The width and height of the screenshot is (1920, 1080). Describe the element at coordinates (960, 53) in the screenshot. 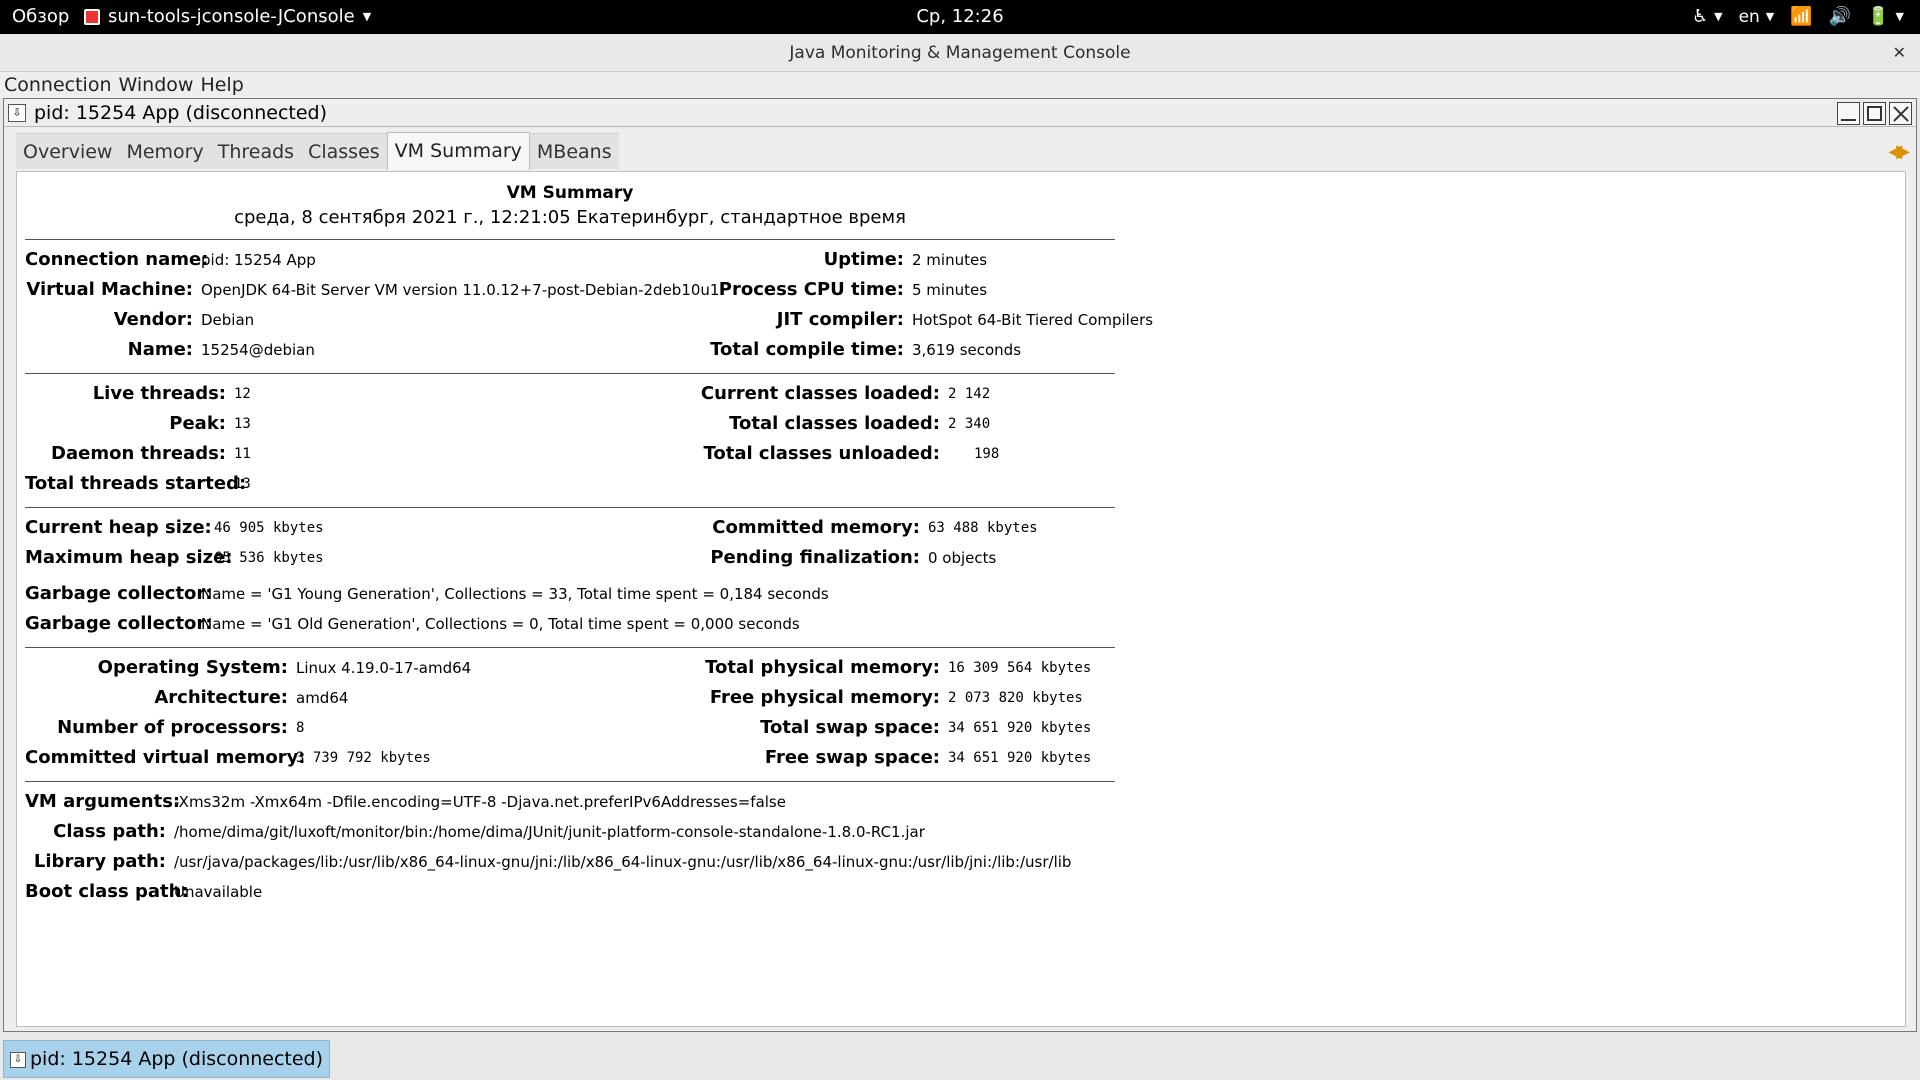

I see `window-title-bar: Java Monitoring & Management Console ✕` at that location.